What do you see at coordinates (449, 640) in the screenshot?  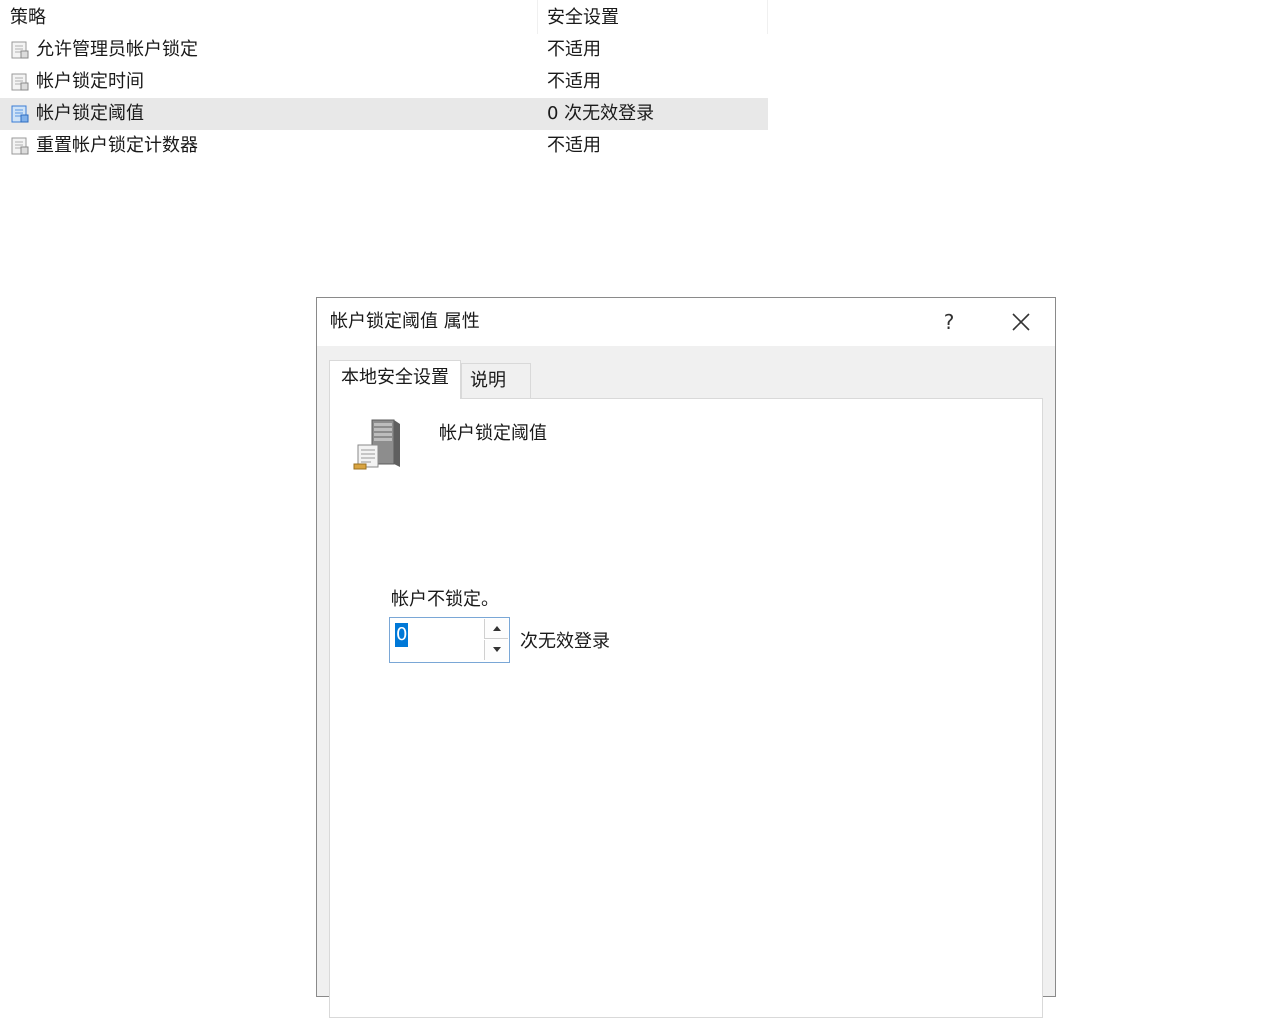 I see `threshold-spinbox: 0` at bounding box center [449, 640].